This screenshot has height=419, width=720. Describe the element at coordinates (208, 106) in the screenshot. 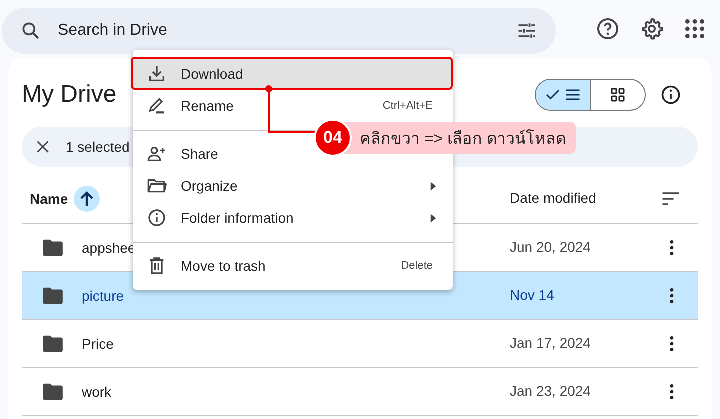

I see `menu-label: Rename` at that location.